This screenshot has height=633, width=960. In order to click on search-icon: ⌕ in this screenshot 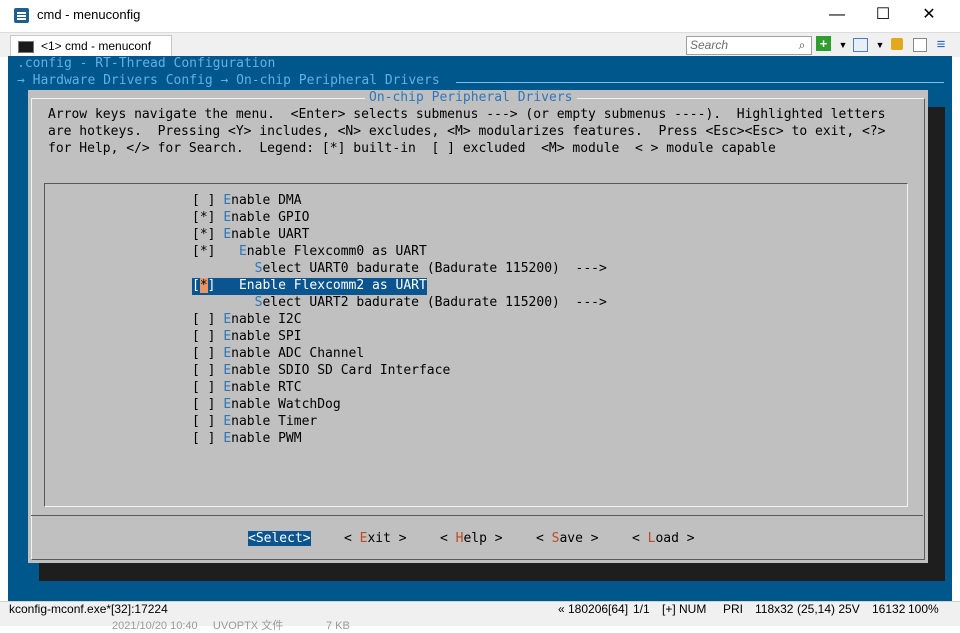, I will do `click(802, 45)`.